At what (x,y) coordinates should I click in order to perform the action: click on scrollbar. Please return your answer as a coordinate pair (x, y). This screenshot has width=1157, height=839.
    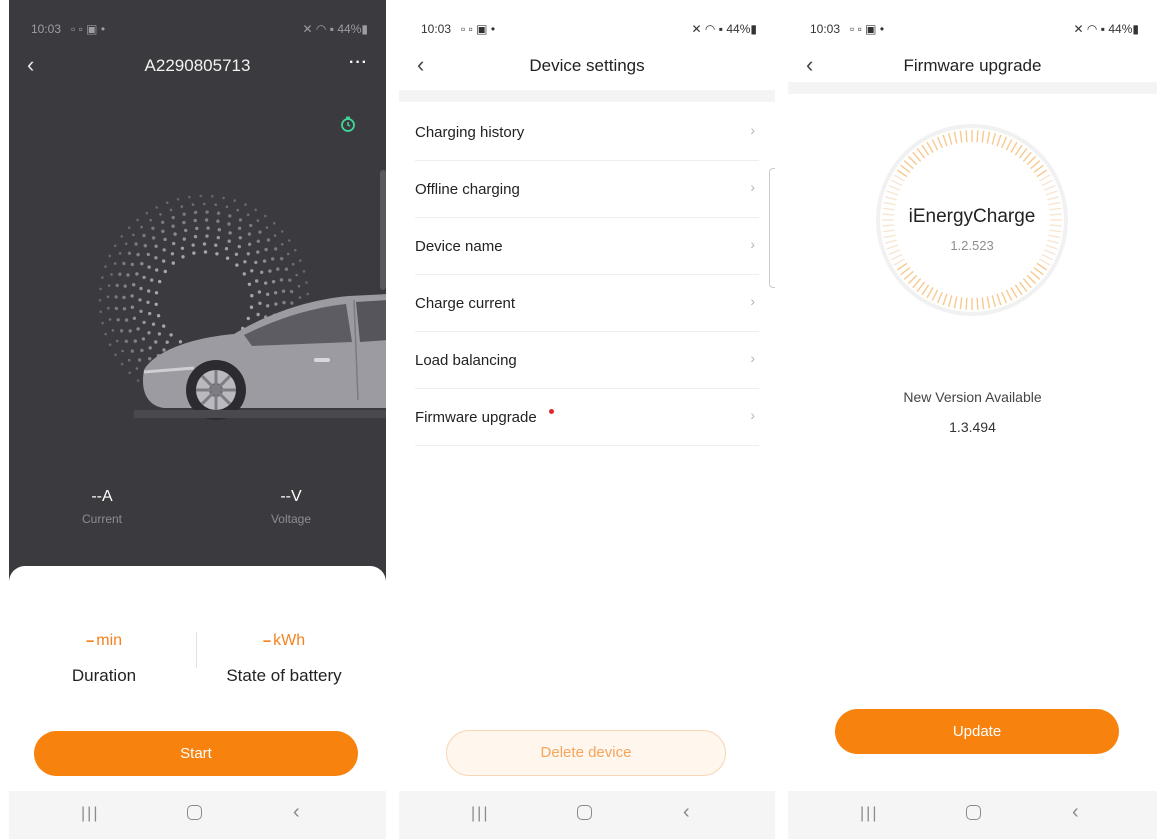
    Looking at the image, I should click on (383, 230).